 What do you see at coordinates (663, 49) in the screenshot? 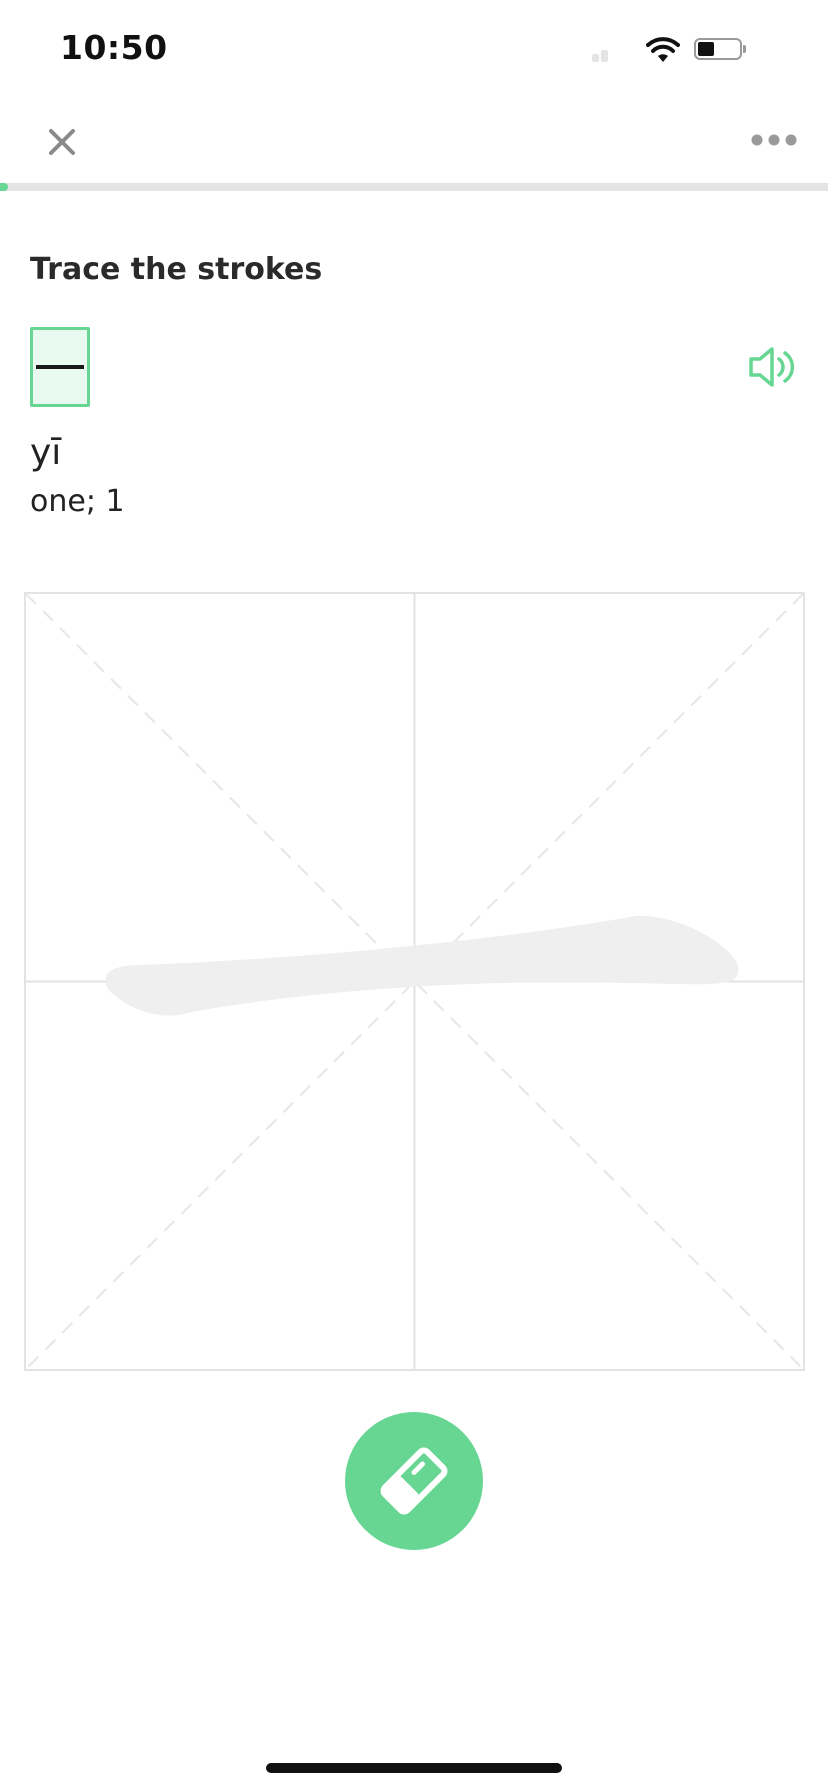
I see `wifi-icon` at bounding box center [663, 49].